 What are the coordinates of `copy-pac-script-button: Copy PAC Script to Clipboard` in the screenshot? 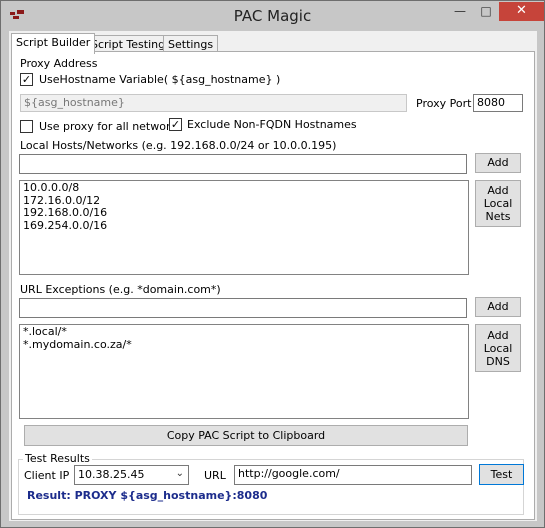 It's located at (246, 435).